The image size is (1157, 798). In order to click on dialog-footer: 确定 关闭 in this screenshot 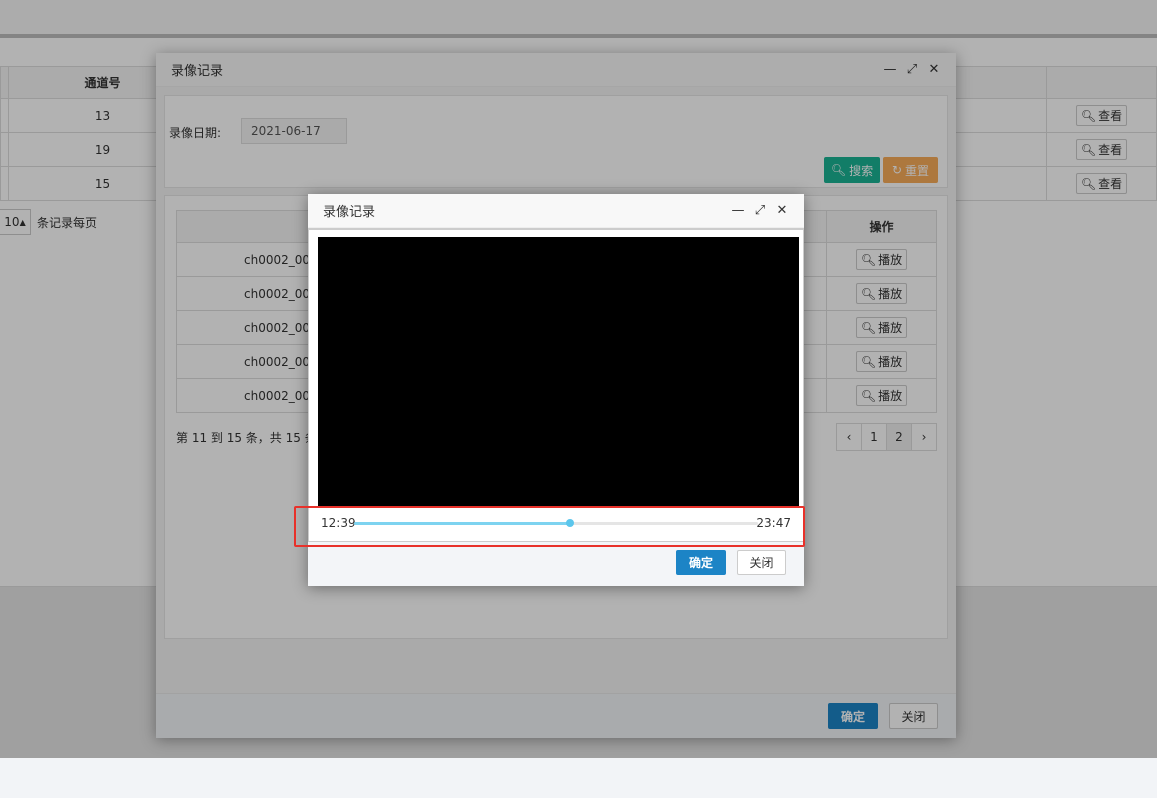, I will do `click(556, 564)`.